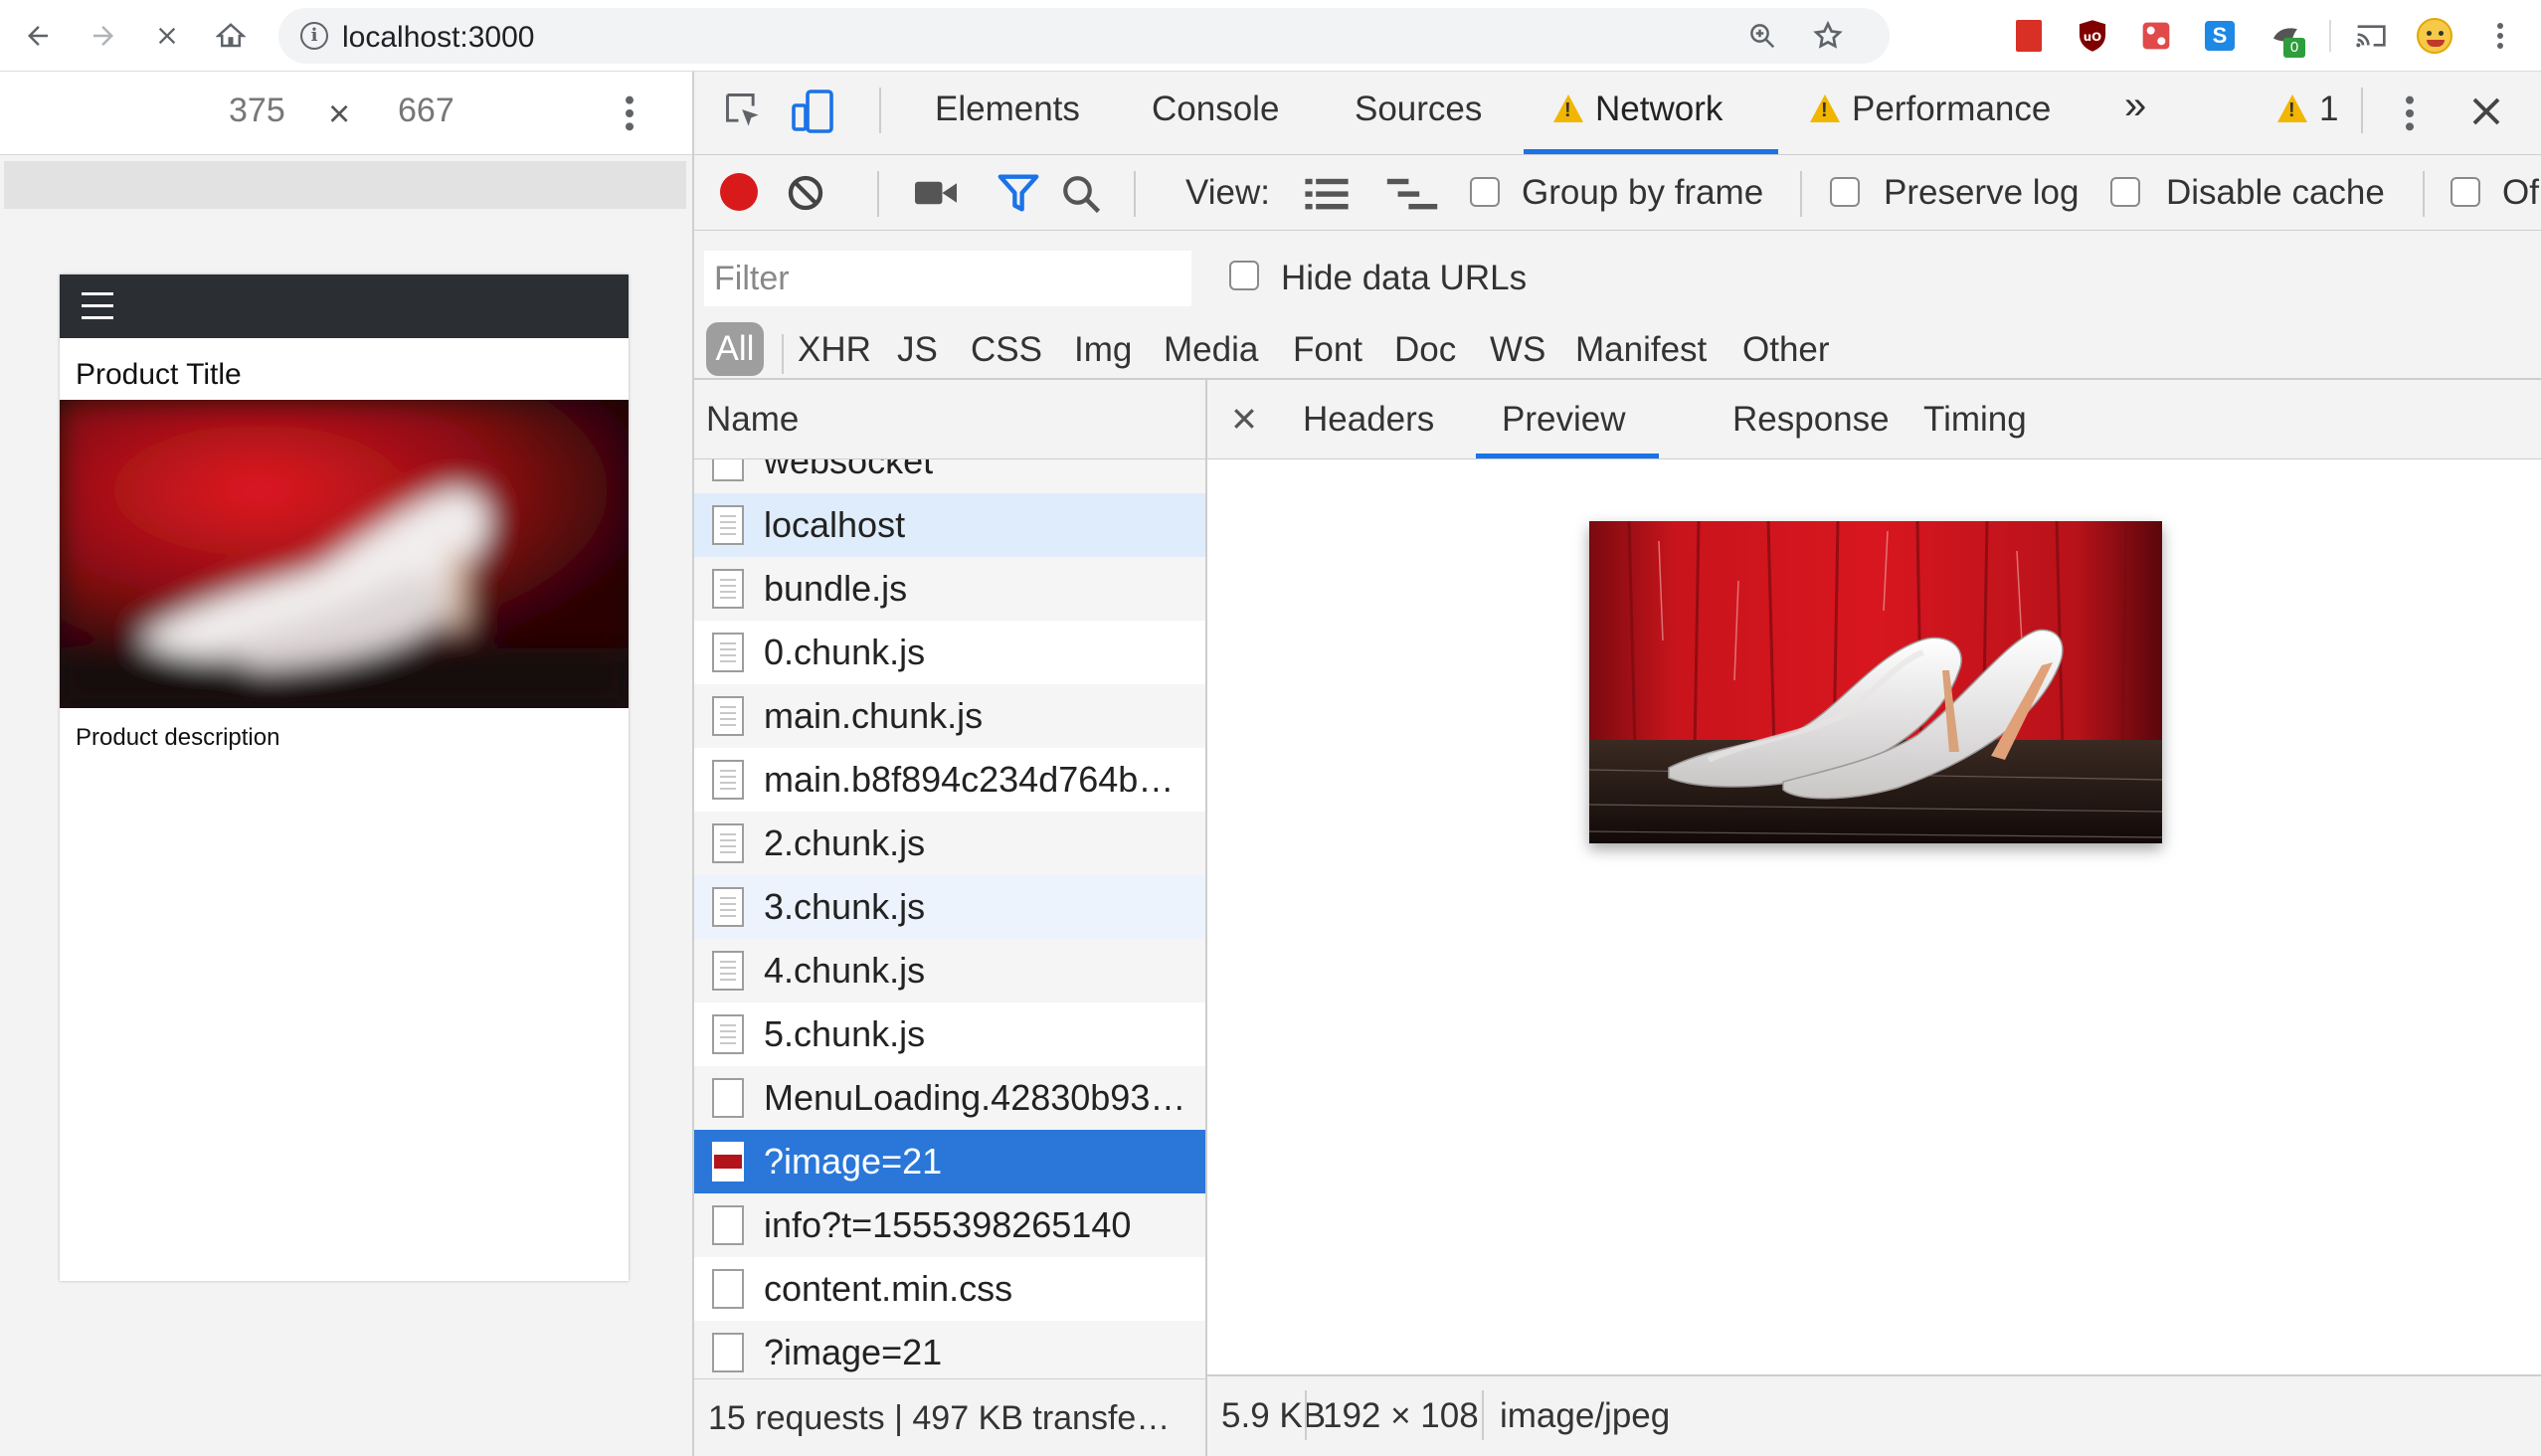 This screenshot has width=2541, height=1456. I want to click on request-name: 4.chunk.js, so click(845, 970).